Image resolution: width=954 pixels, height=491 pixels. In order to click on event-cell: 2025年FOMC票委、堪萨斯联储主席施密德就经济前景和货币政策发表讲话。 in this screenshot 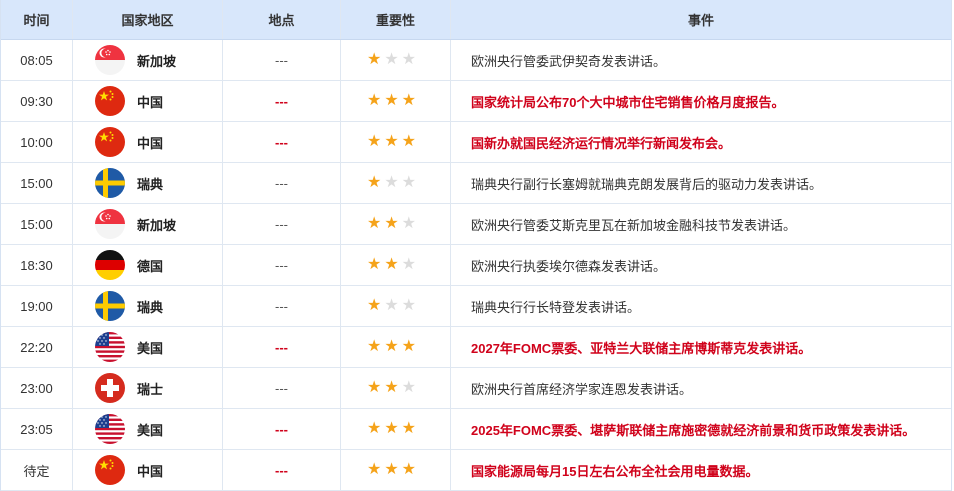, I will do `click(701, 429)`.